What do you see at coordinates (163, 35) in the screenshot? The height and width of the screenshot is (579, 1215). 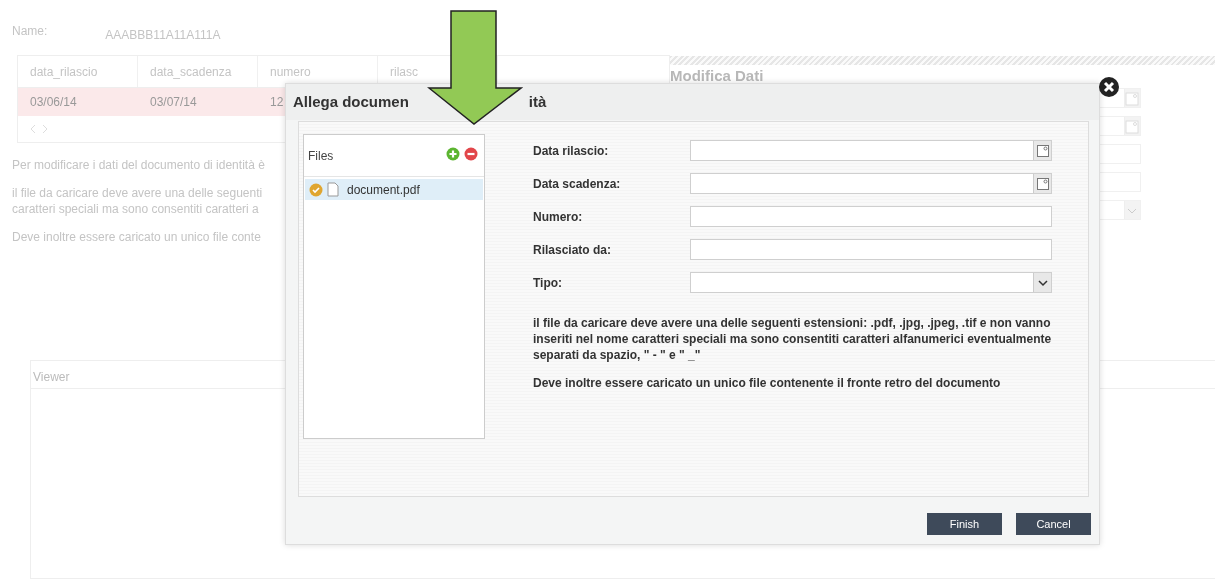 I see `name-value: AAABBB11A11A111A` at bounding box center [163, 35].